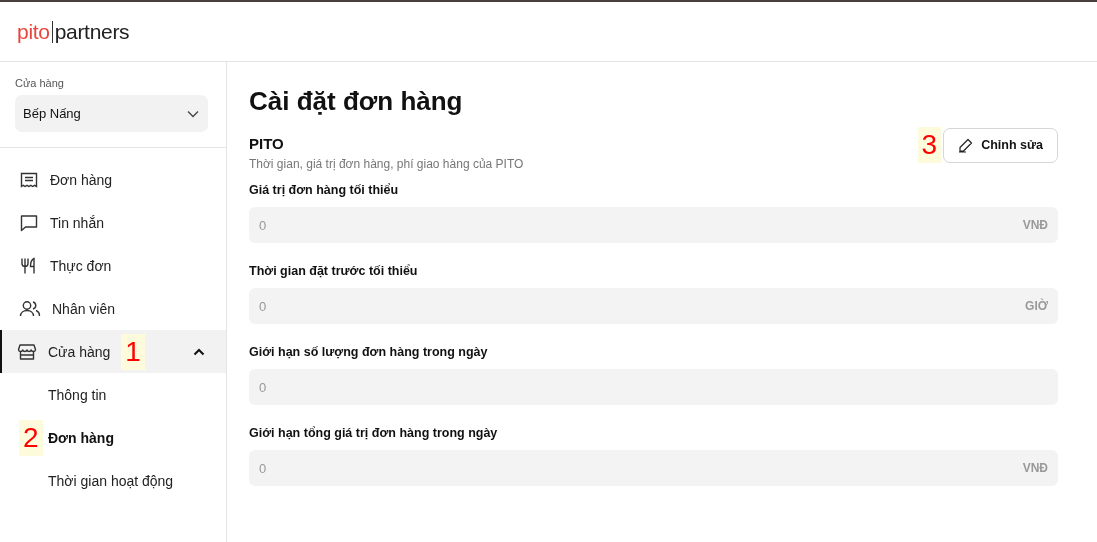 This screenshot has height=542, width=1097. What do you see at coordinates (133, 351) in the screenshot?
I see `step-marker: 1` at bounding box center [133, 351].